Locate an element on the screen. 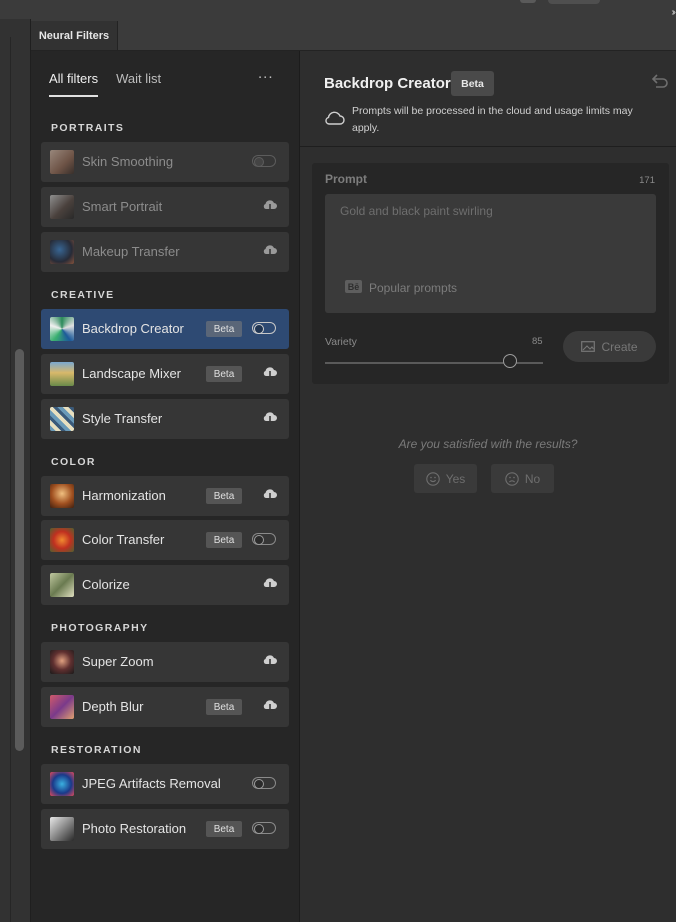 The height and width of the screenshot is (922, 676). no-button: No is located at coordinates (522, 478).